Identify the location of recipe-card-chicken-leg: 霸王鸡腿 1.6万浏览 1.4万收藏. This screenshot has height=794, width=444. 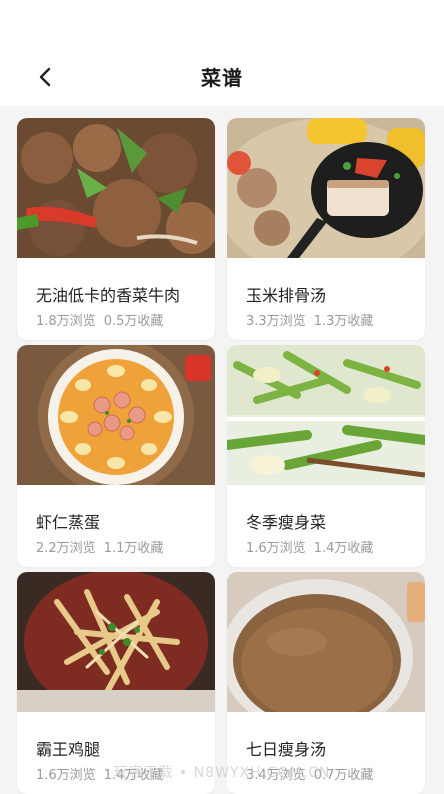
(116, 683).